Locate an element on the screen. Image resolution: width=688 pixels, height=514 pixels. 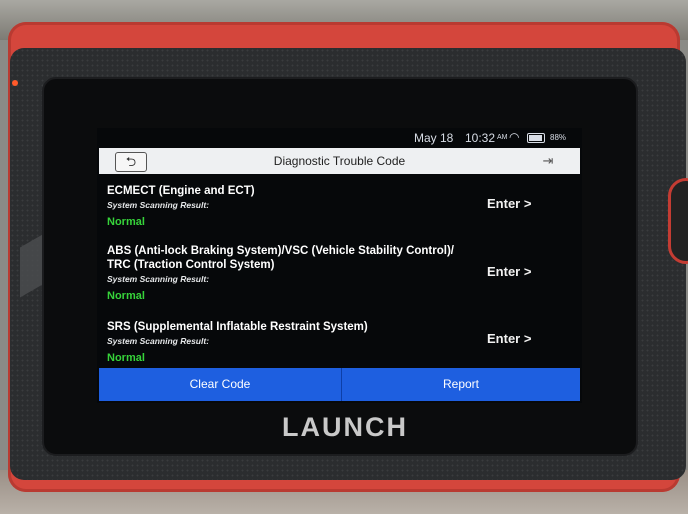
power-led is located at coordinates (15, 83).